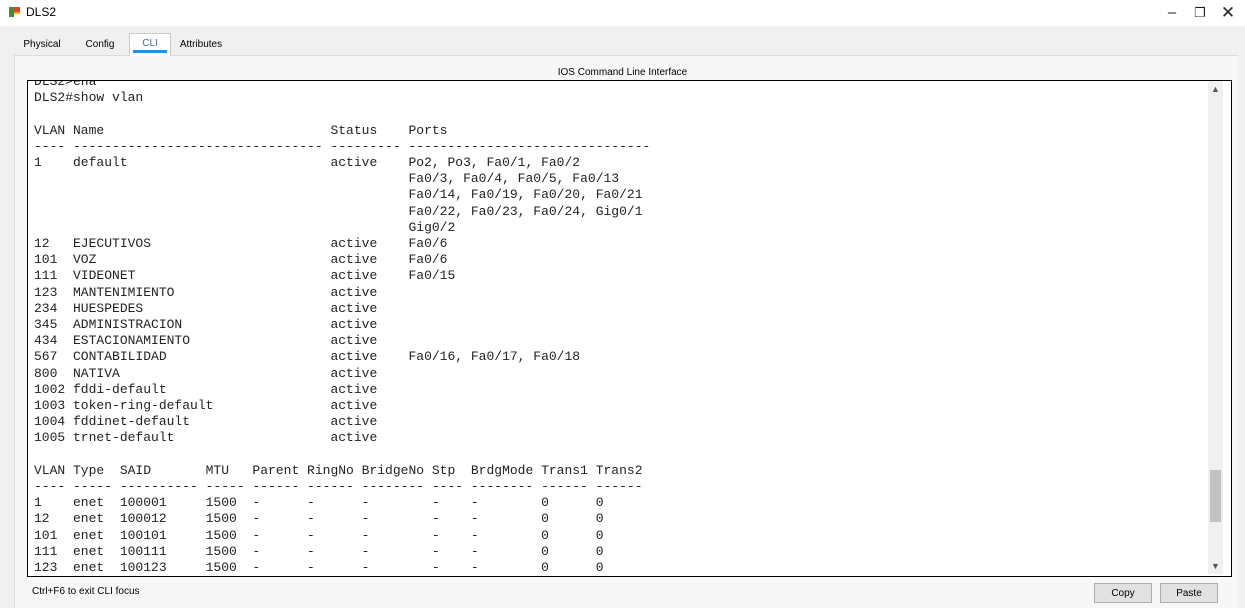  What do you see at coordinates (622, 72) in the screenshot?
I see `cli-header: IOS Command Line Interface` at bounding box center [622, 72].